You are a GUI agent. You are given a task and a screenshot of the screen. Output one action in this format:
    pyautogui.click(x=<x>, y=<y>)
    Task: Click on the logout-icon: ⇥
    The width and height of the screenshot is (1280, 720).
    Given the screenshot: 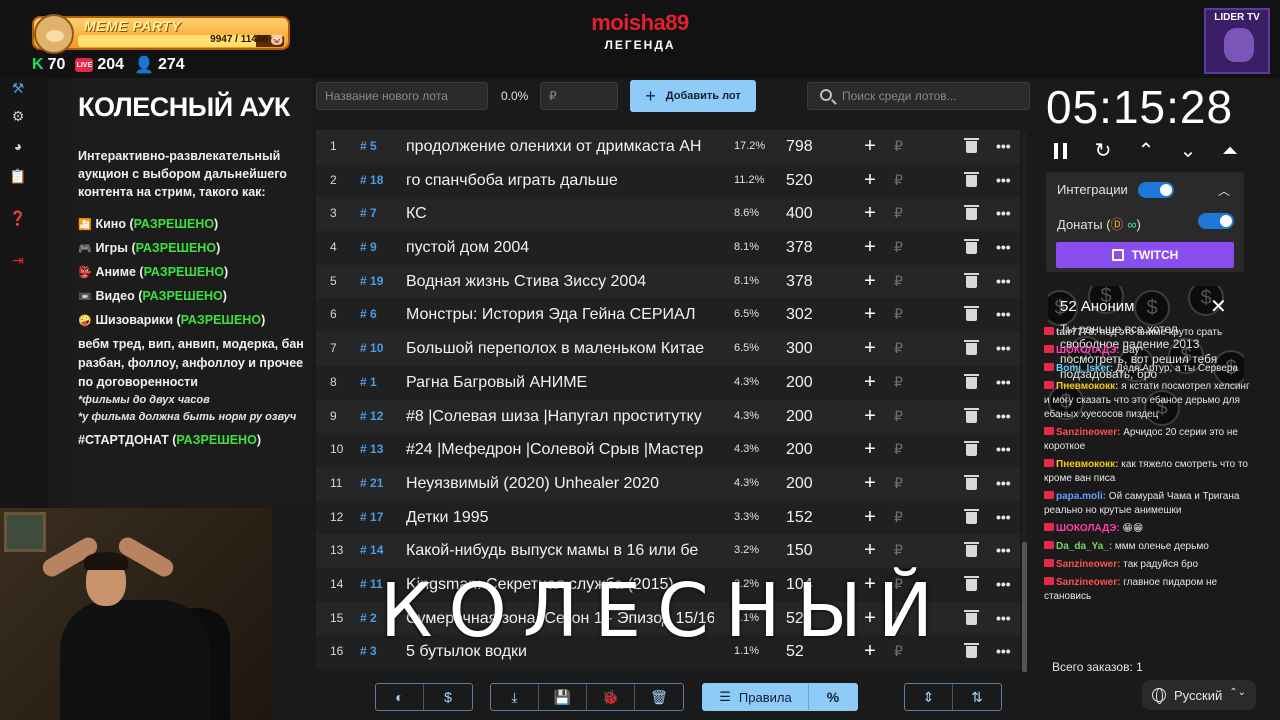 What is the action you would take?
    pyautogui.click(x=18, y=260)
    